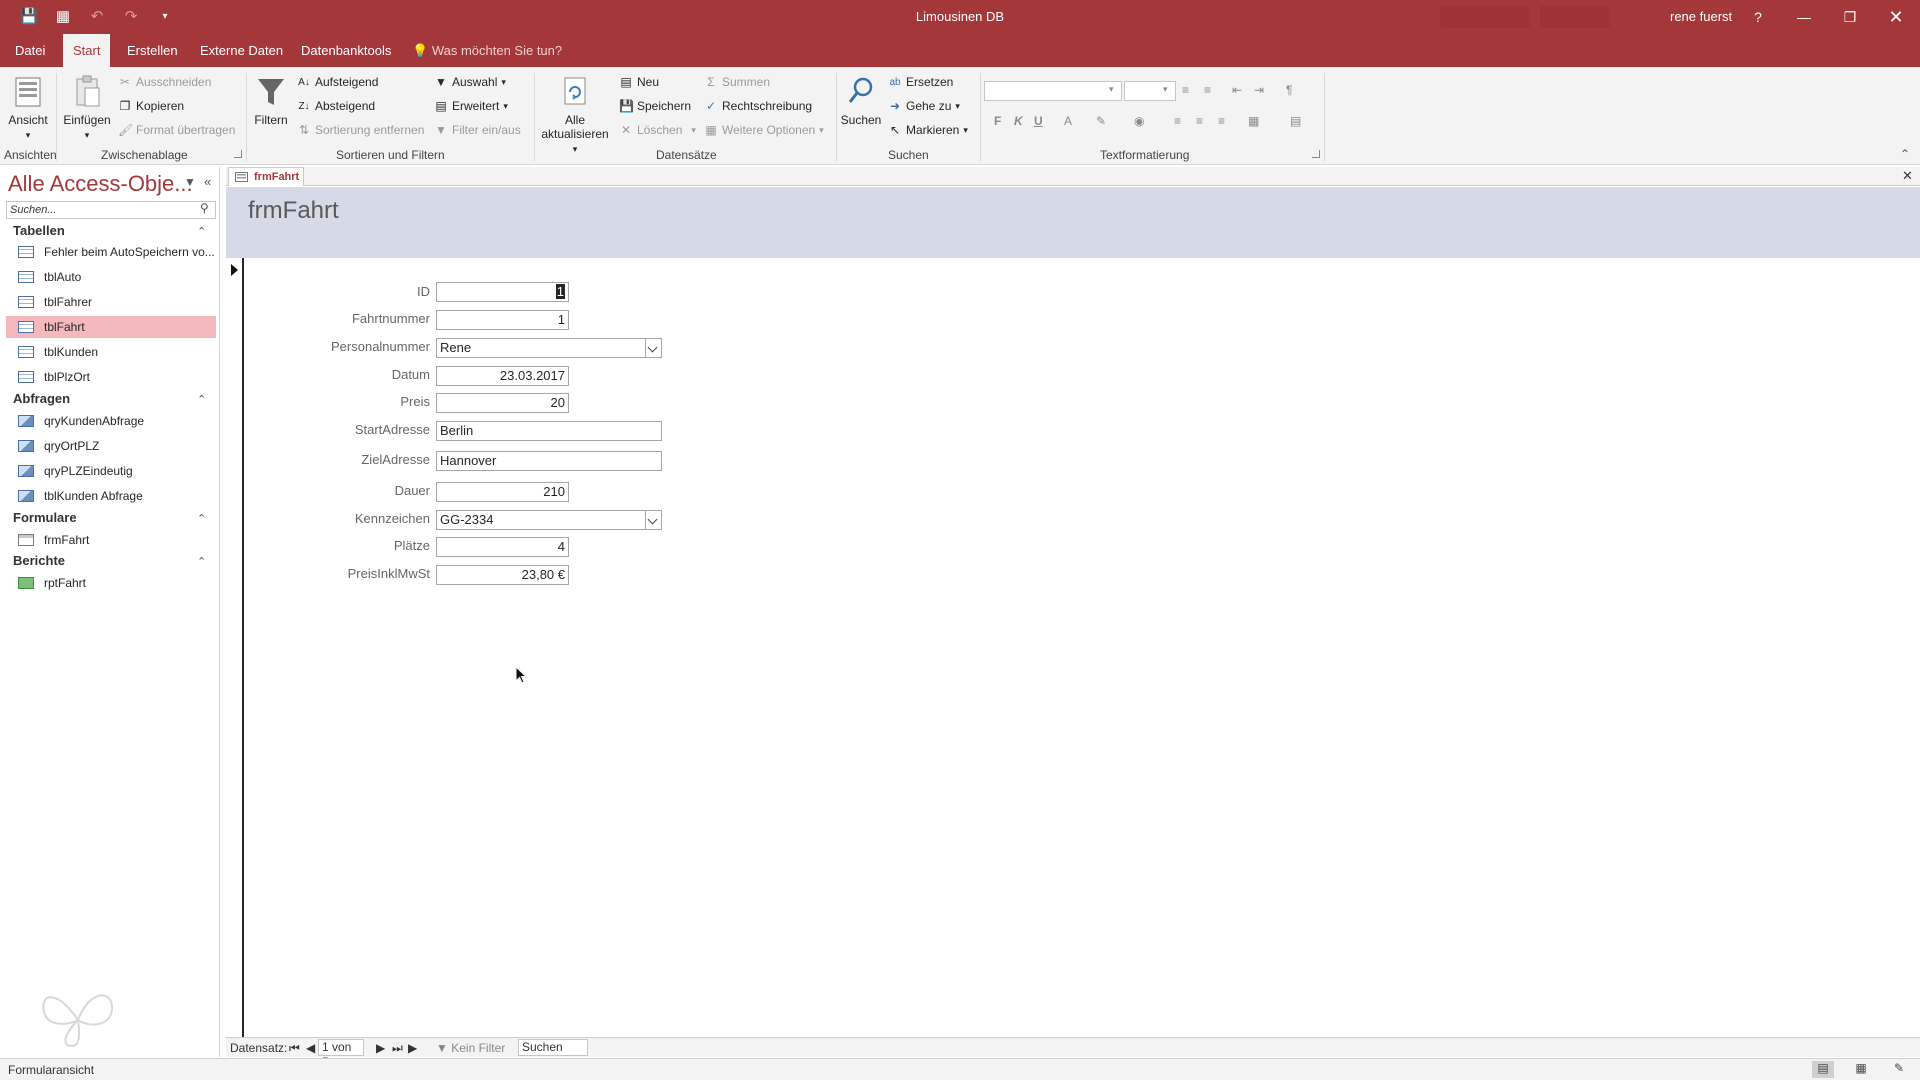  What do you see at coordinates (549, 431) in the screenshot?
I see `field-startadresse: Berlin` at bounding box center [549, 431].